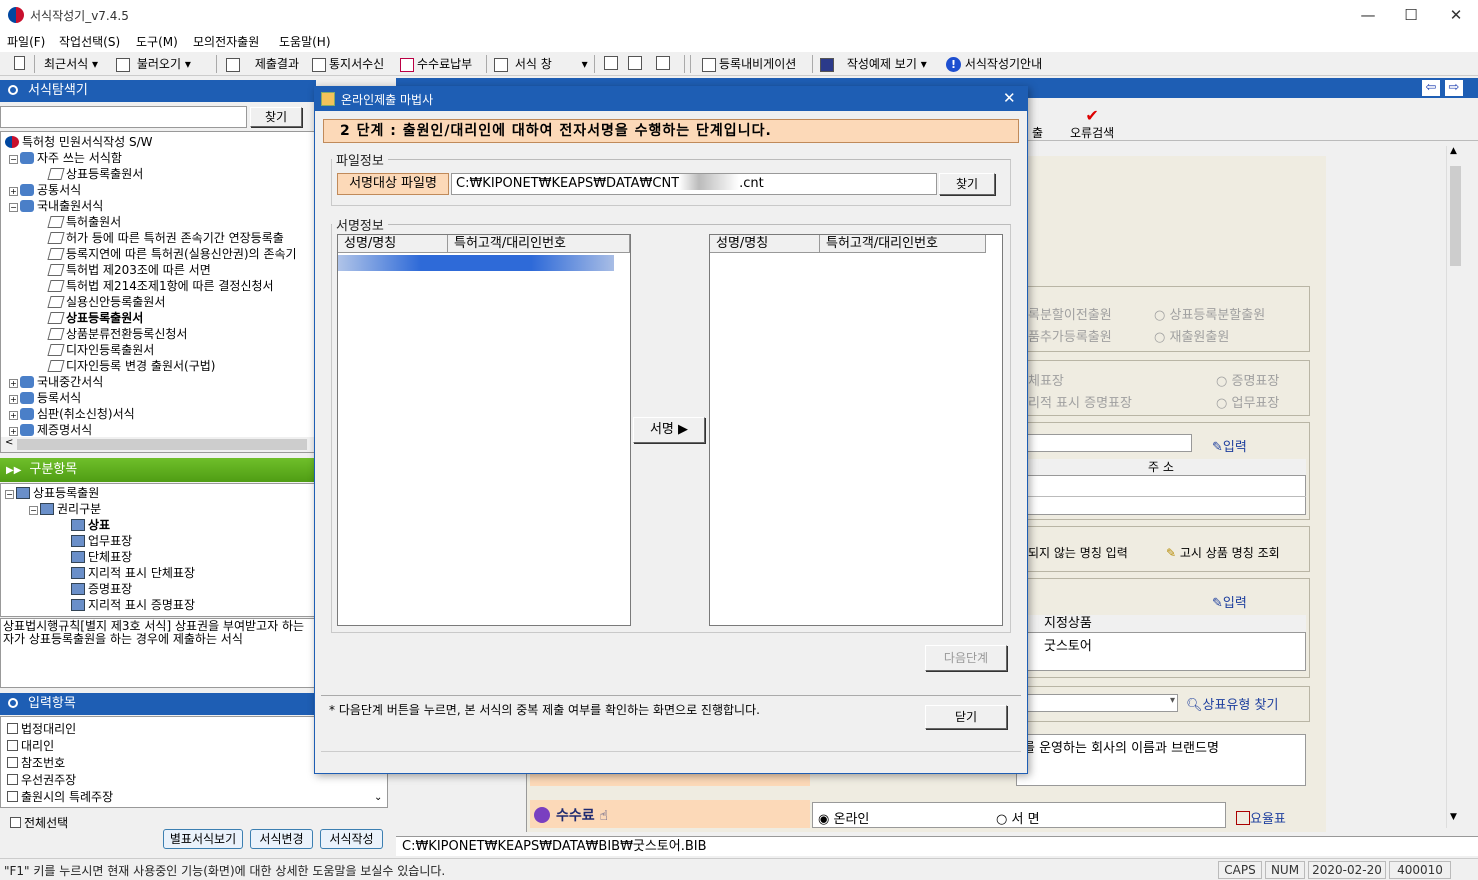 This screenshot has width=1478, height=880. Describe the element at coordinates (1431, 88) in the screenshot. I see `prev-arrow-icon: ⇦` at that location.